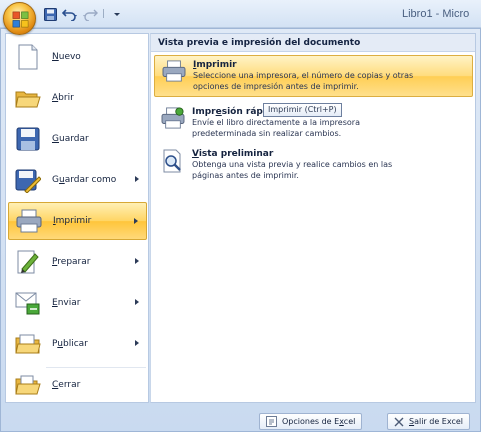 The width and height of the screenshot is (481, 432). I want to click on save-as-icon, so click(28, 180).